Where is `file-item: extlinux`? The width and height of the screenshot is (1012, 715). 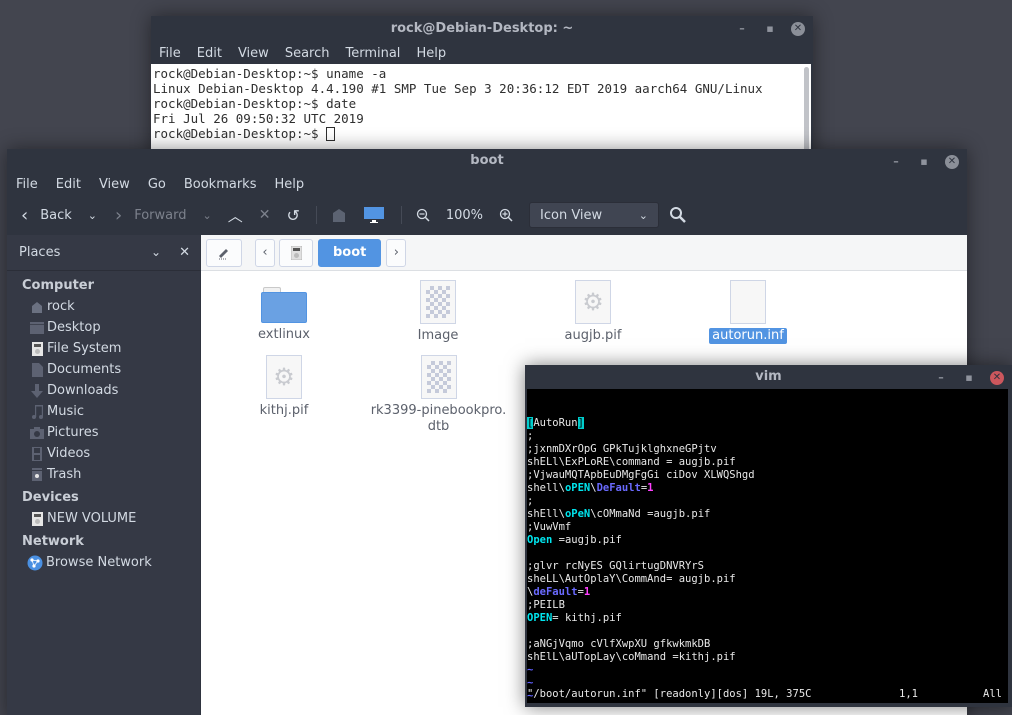 file-item: extlinux is located at coordinates (284, 315).